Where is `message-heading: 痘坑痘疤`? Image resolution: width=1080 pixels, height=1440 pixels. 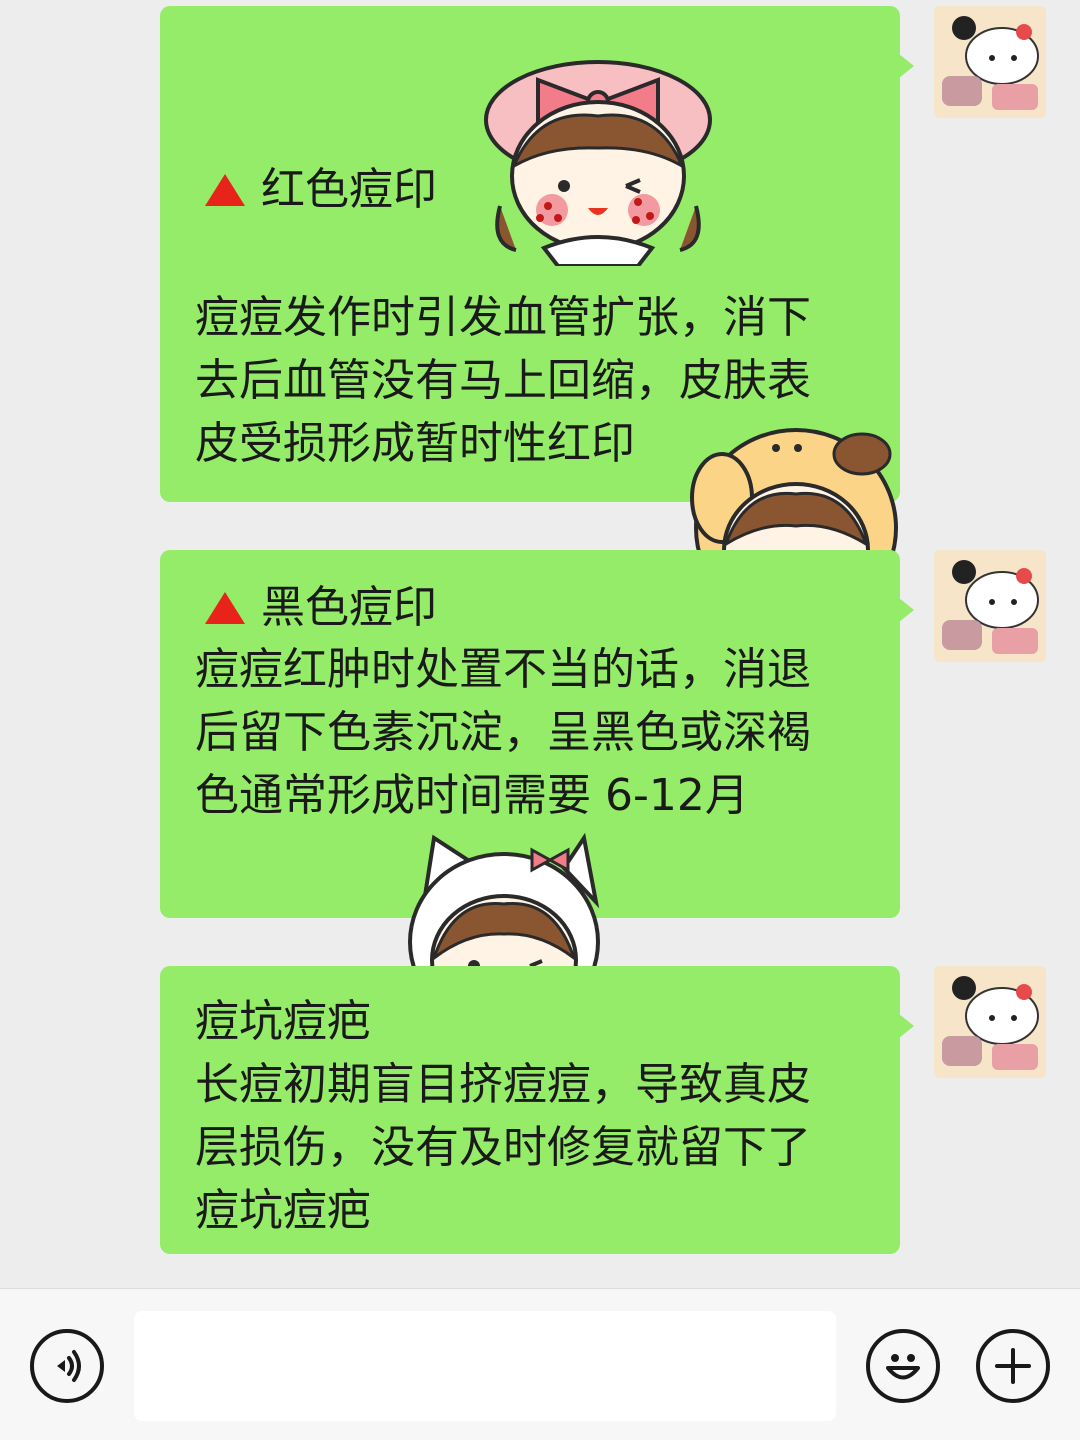
message-heading: 痘坑痘疤 is located at coordinates (283, 1022).